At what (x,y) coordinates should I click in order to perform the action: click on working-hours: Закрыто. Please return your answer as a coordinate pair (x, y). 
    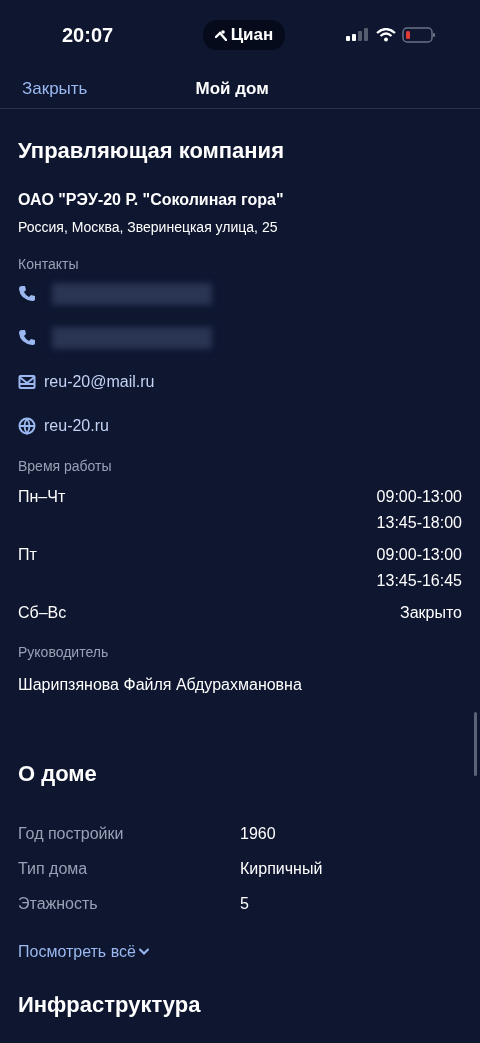
    Looking at the image, I should click on (431, 613).